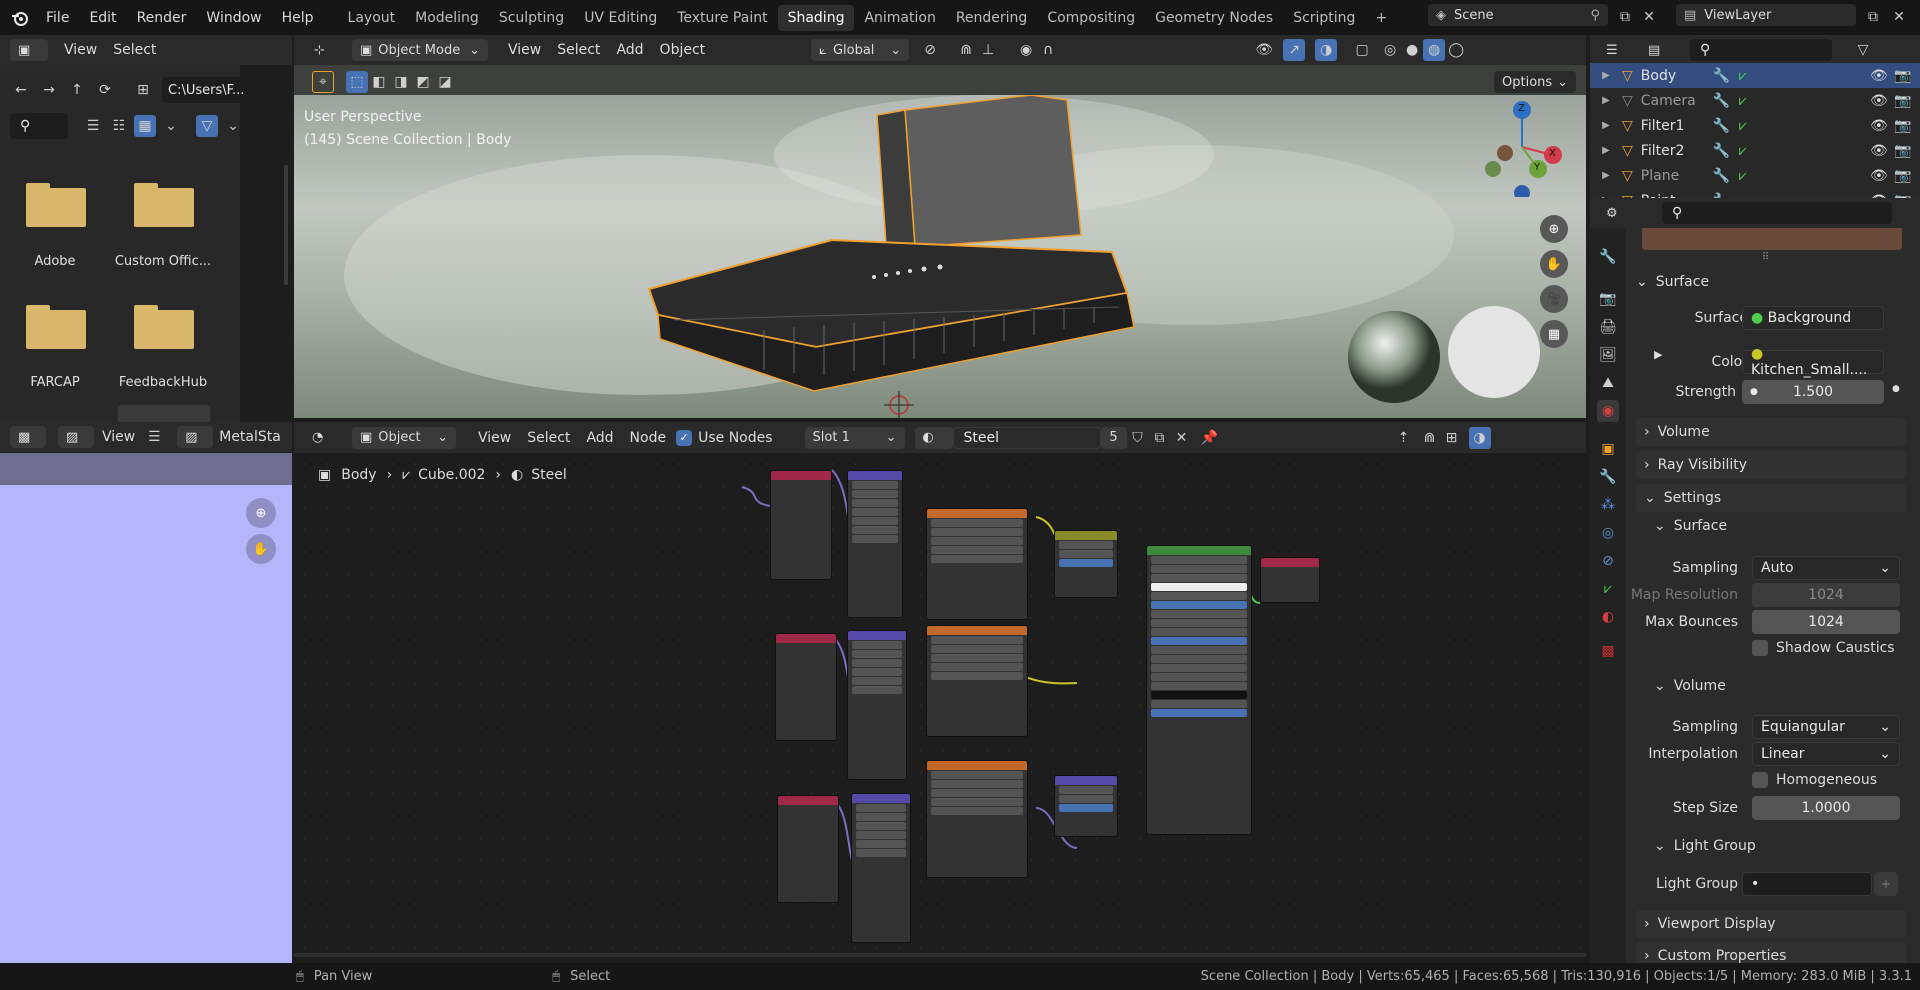 The width and height of the screenshot is (1920, 990). What do you see at coordinates (1755, 175) in the screenshot?
I see `outliner-row: ▶ ▽ Plane 🔧 ⩗ 👁 📷` at bounding box center [1755, 175].